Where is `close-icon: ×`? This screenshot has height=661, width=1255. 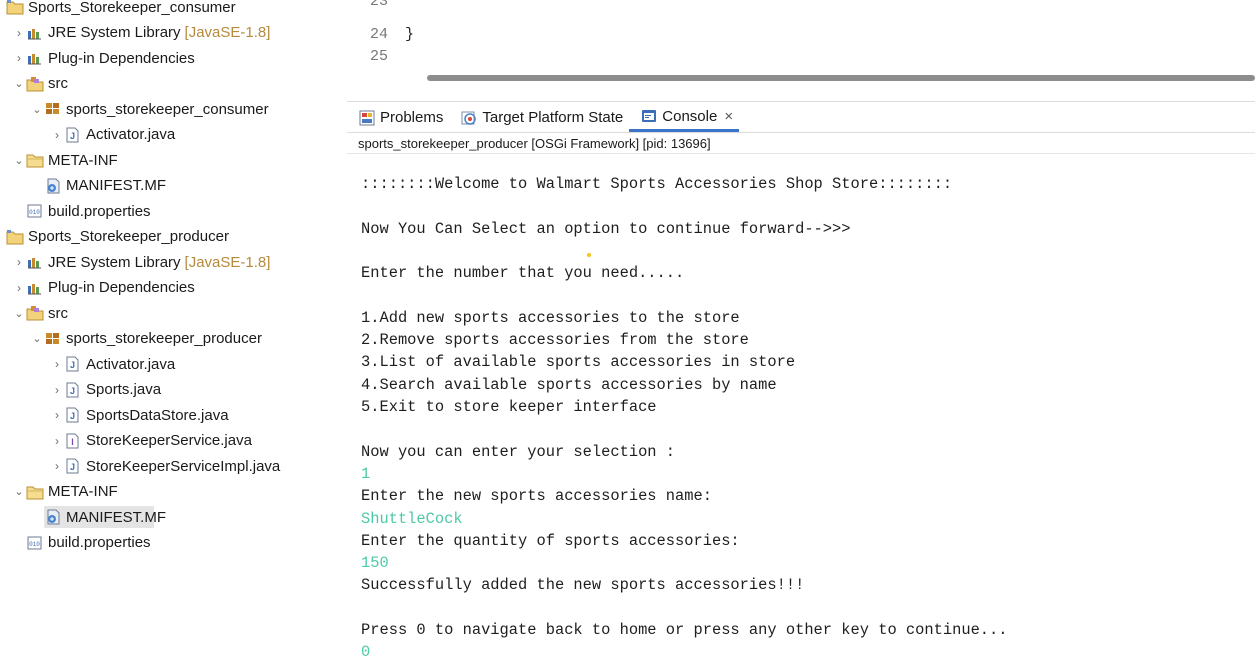 close-icon: × is located at coordinates (728, 116).